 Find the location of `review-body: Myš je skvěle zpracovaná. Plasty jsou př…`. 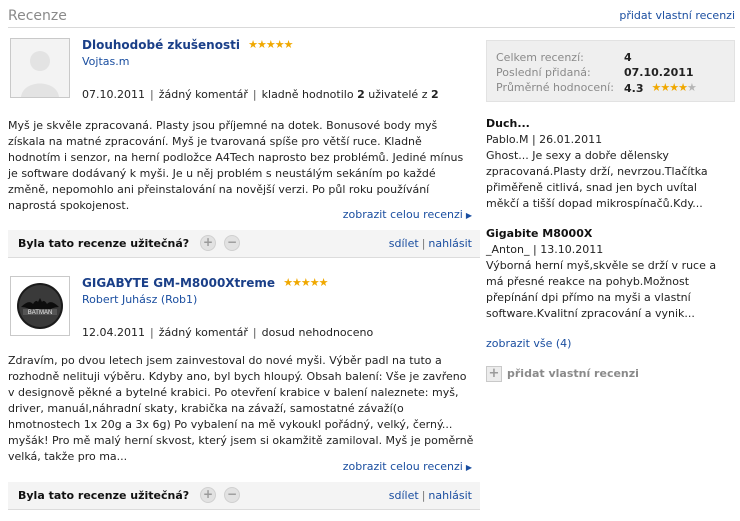

review-body: Myš je skvěle zpracovaná. Plasty jsou př… is located at coordinates (236, 165).